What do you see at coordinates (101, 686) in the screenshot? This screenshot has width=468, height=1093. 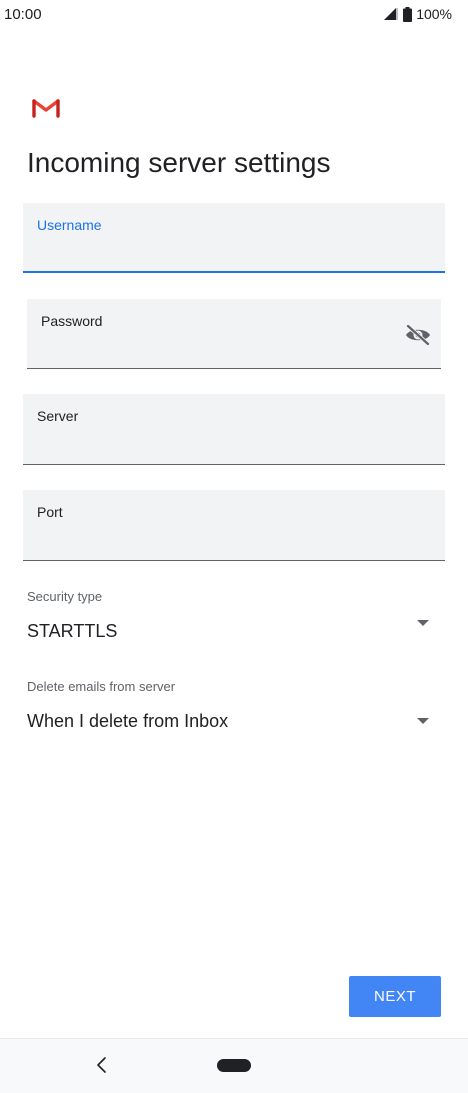 I see `delete-emails-caption: Delete emails from server` at bounding box center [101, 686].